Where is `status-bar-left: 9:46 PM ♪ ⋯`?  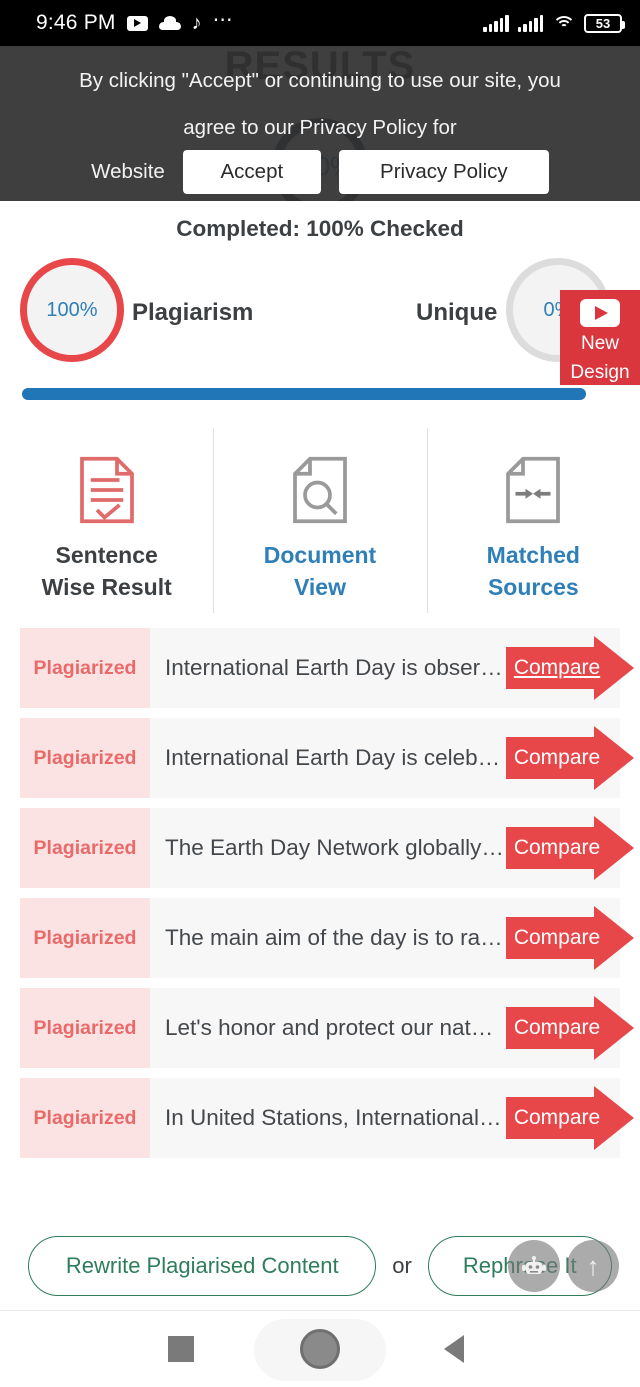 status-bar-left: 9:46 PM ♪ ⋯ is located at coordinates (135, 23).